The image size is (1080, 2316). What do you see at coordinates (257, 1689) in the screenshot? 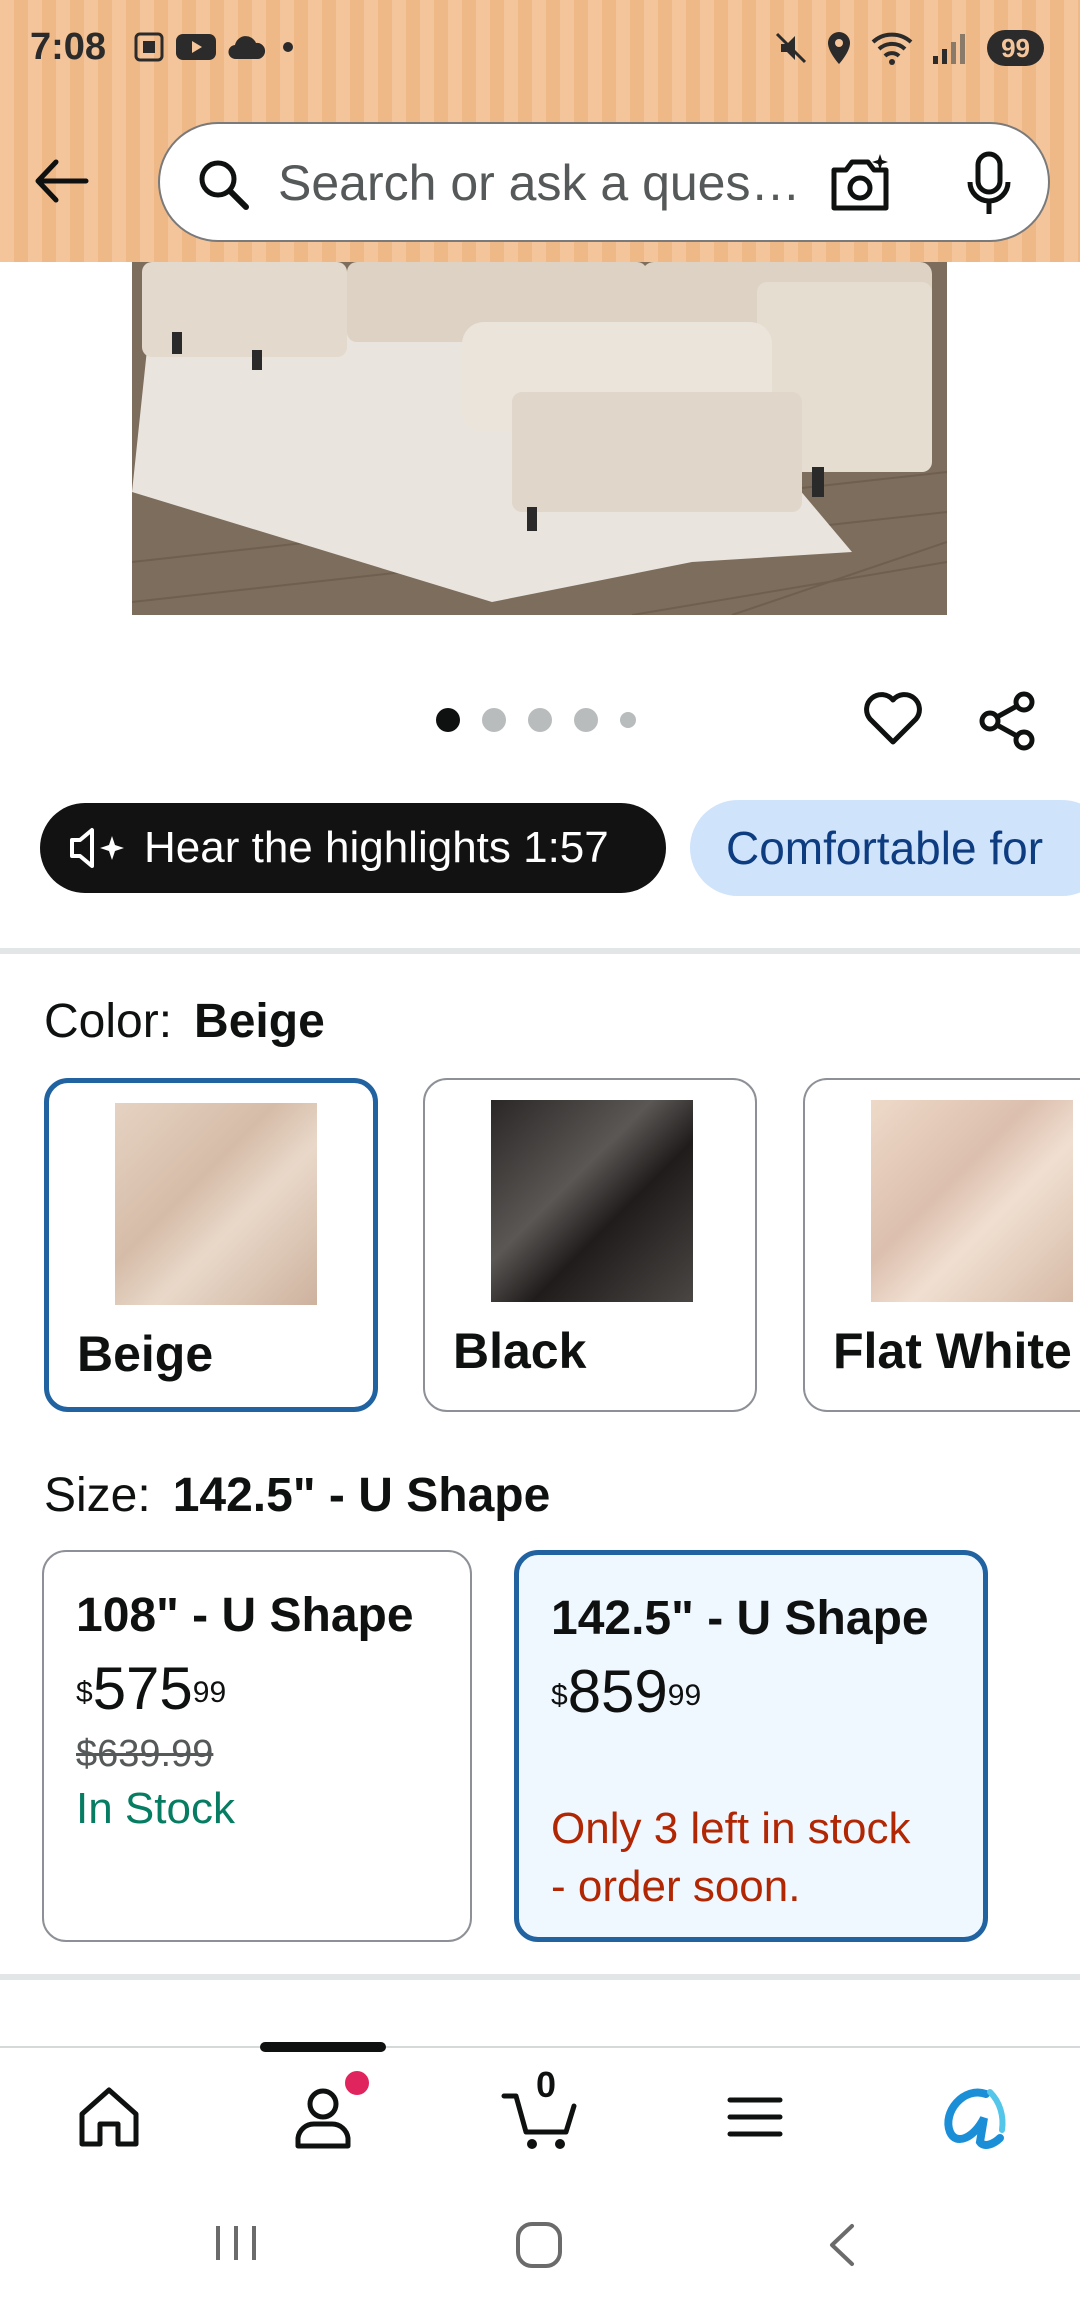
I see `size-option-price: $57599` at bounding box center [257, 1689].